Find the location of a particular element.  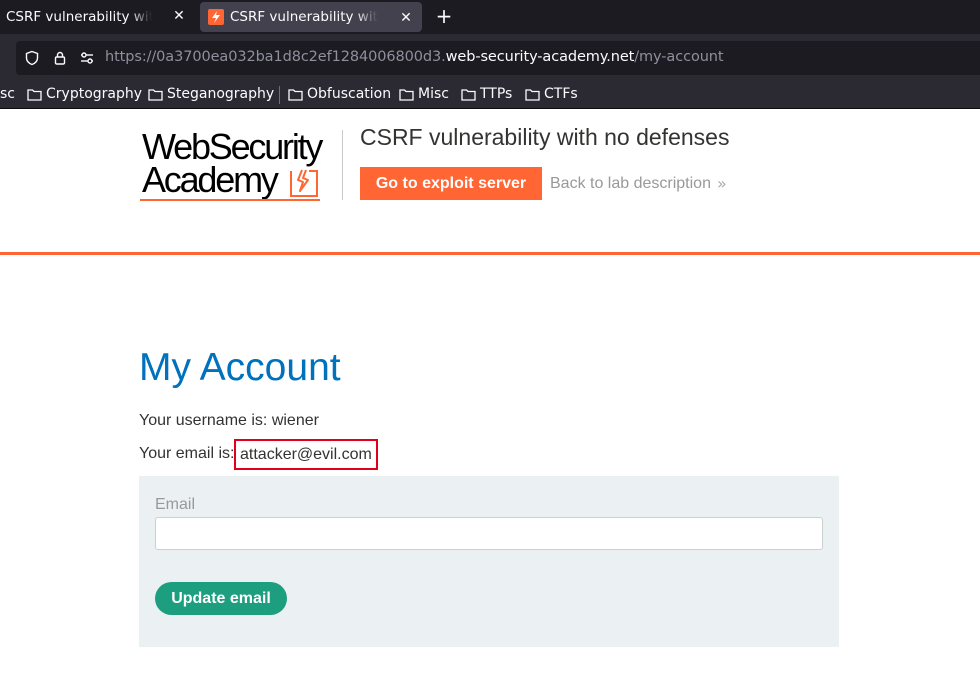

back-to-lab-link: Back to lab description » is located at coordinates (638, 183).